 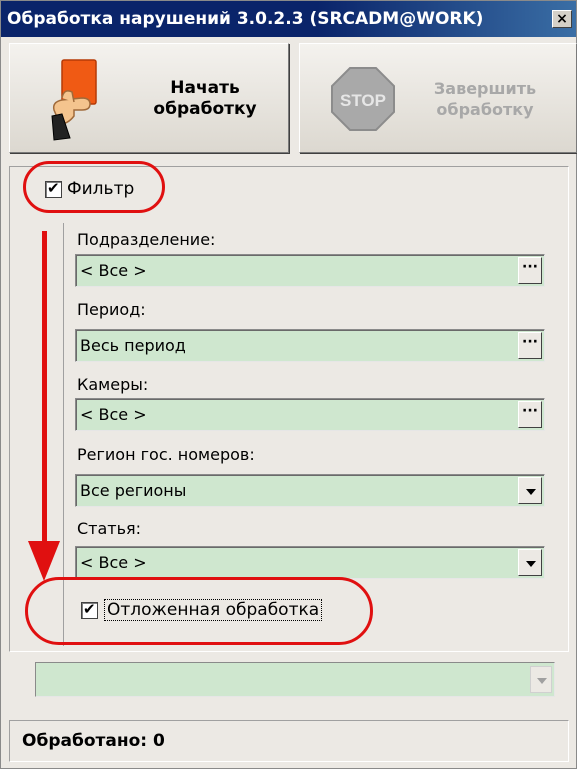 I want to click on start-processing-label: Начать обработку, so click(x=205, y=98).